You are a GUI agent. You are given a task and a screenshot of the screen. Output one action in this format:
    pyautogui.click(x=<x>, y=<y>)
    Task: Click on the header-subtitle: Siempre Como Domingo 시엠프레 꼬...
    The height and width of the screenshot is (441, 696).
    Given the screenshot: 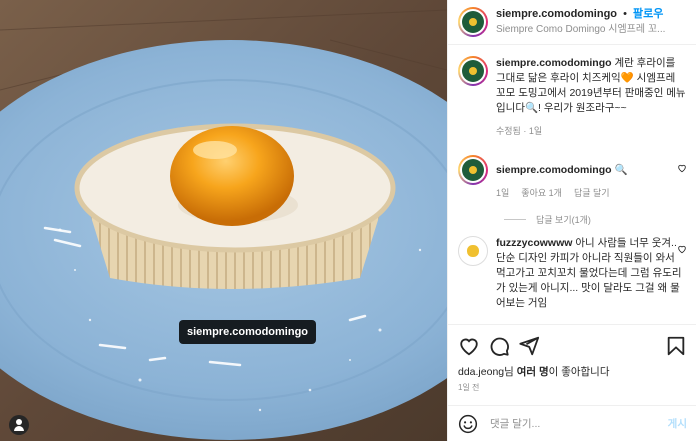 What is the action you would take?
    pyautogui.click(x=580, y=29)
    